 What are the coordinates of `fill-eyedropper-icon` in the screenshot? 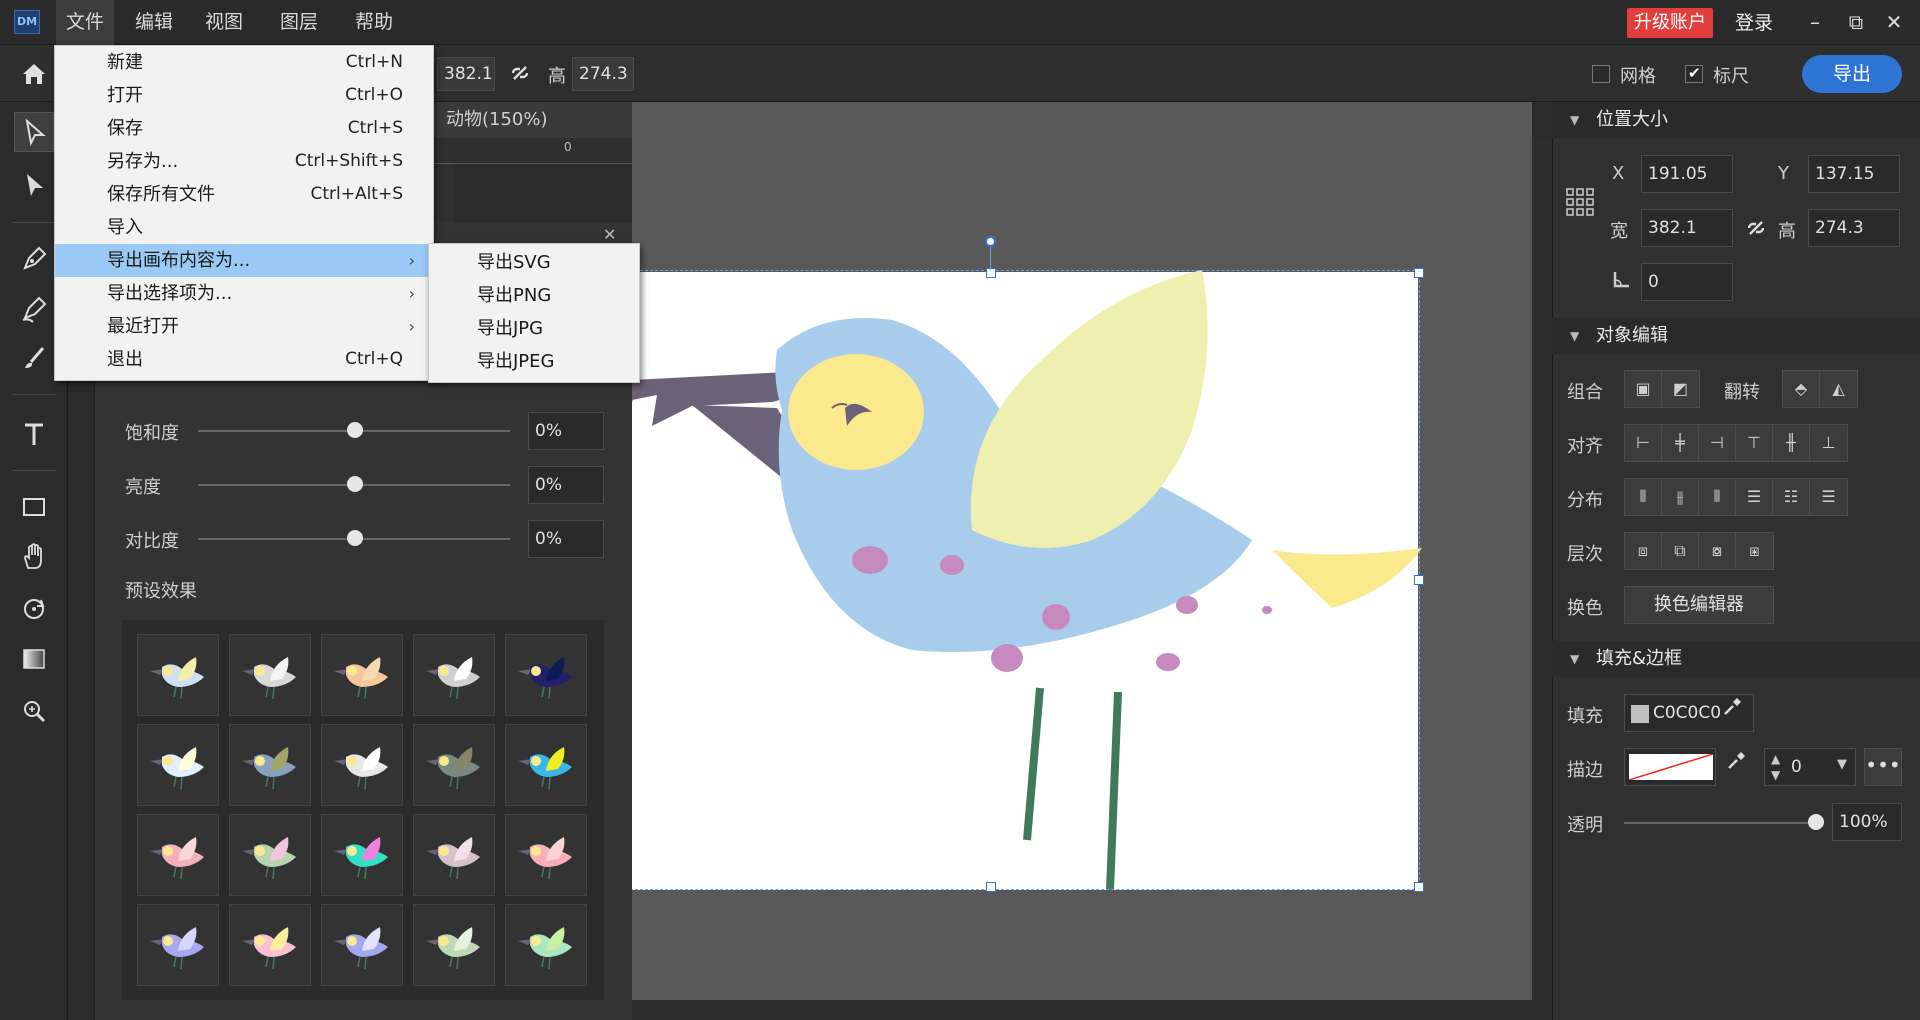 It's located at (1732, 713).